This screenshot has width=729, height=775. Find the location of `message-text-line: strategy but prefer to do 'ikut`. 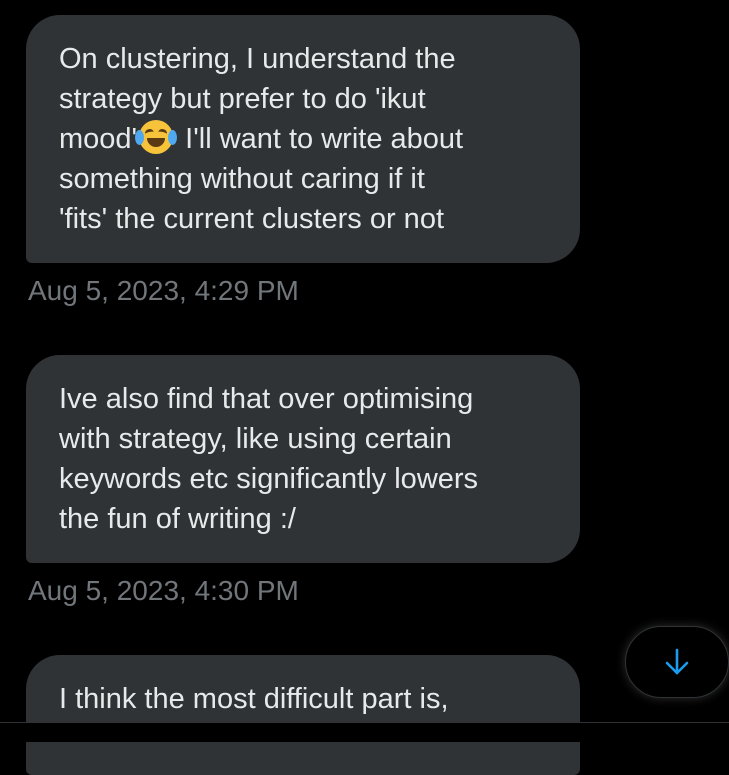

message-text-line: strategy but prefer to do 'ikut is located at coordinates (242, 99).